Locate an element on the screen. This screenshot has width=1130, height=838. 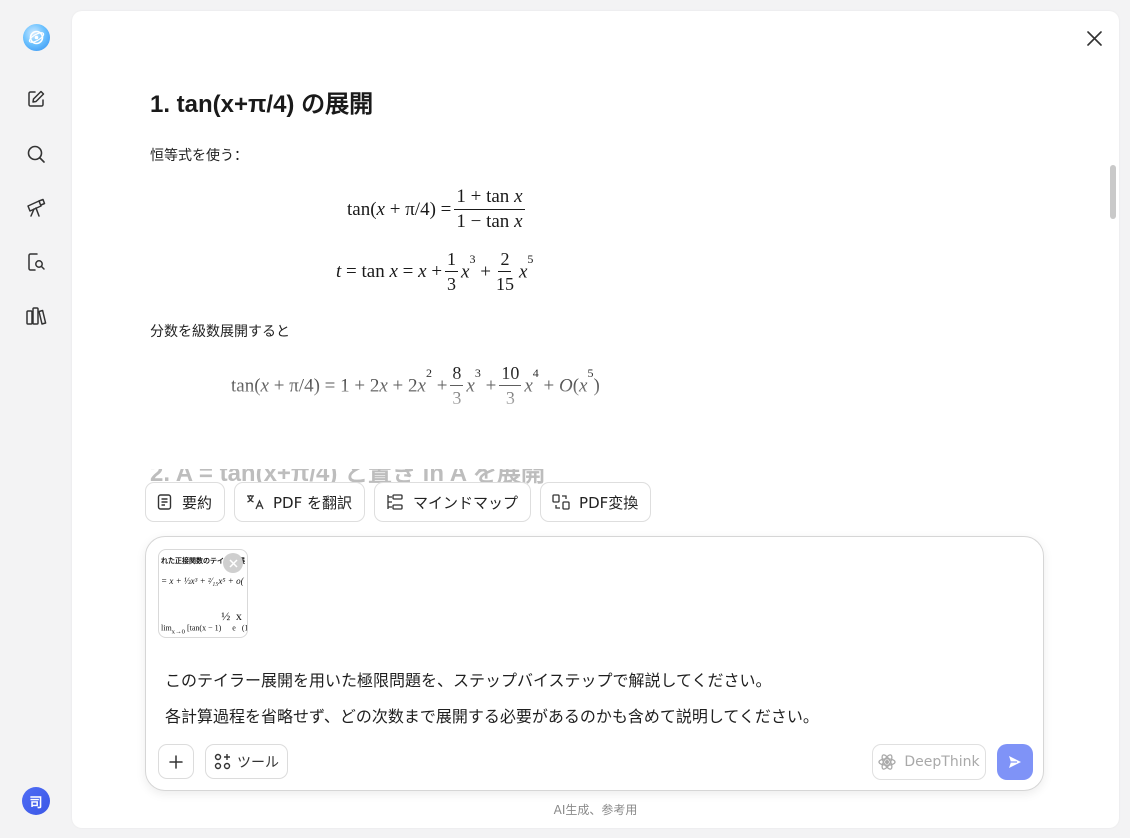
mindmap-button: マインドマップ is located at coordinates (453, 502).